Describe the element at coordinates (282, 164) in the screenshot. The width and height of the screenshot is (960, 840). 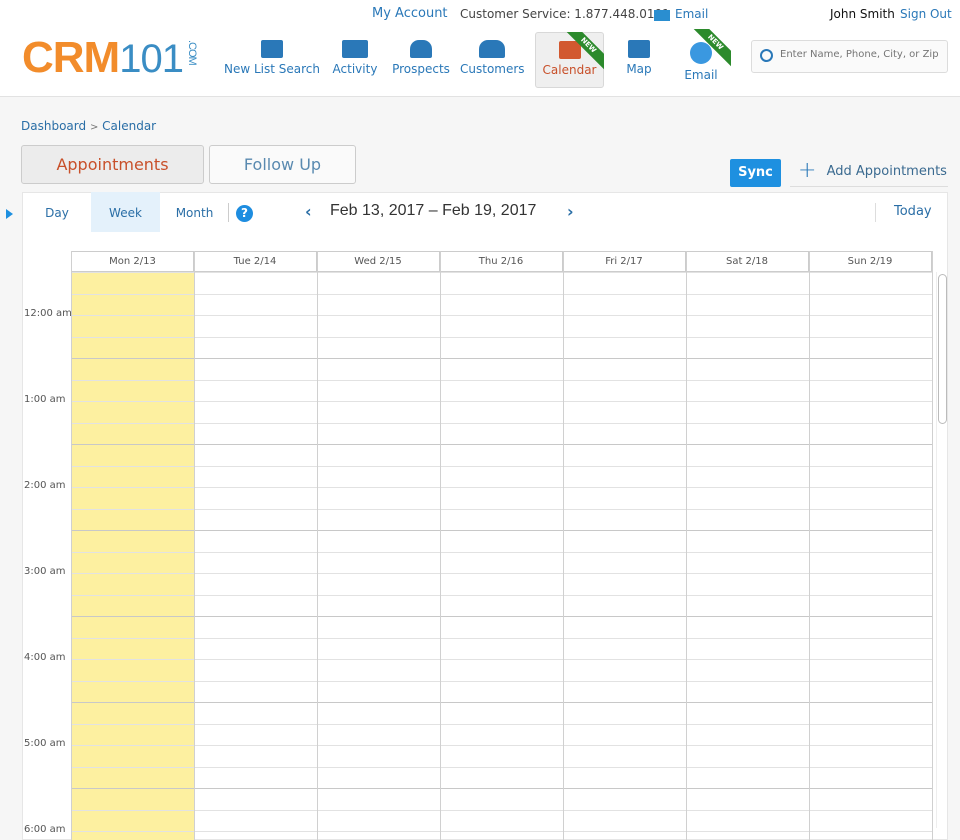
I see `tab-follow-up: Follow Up` at that location.